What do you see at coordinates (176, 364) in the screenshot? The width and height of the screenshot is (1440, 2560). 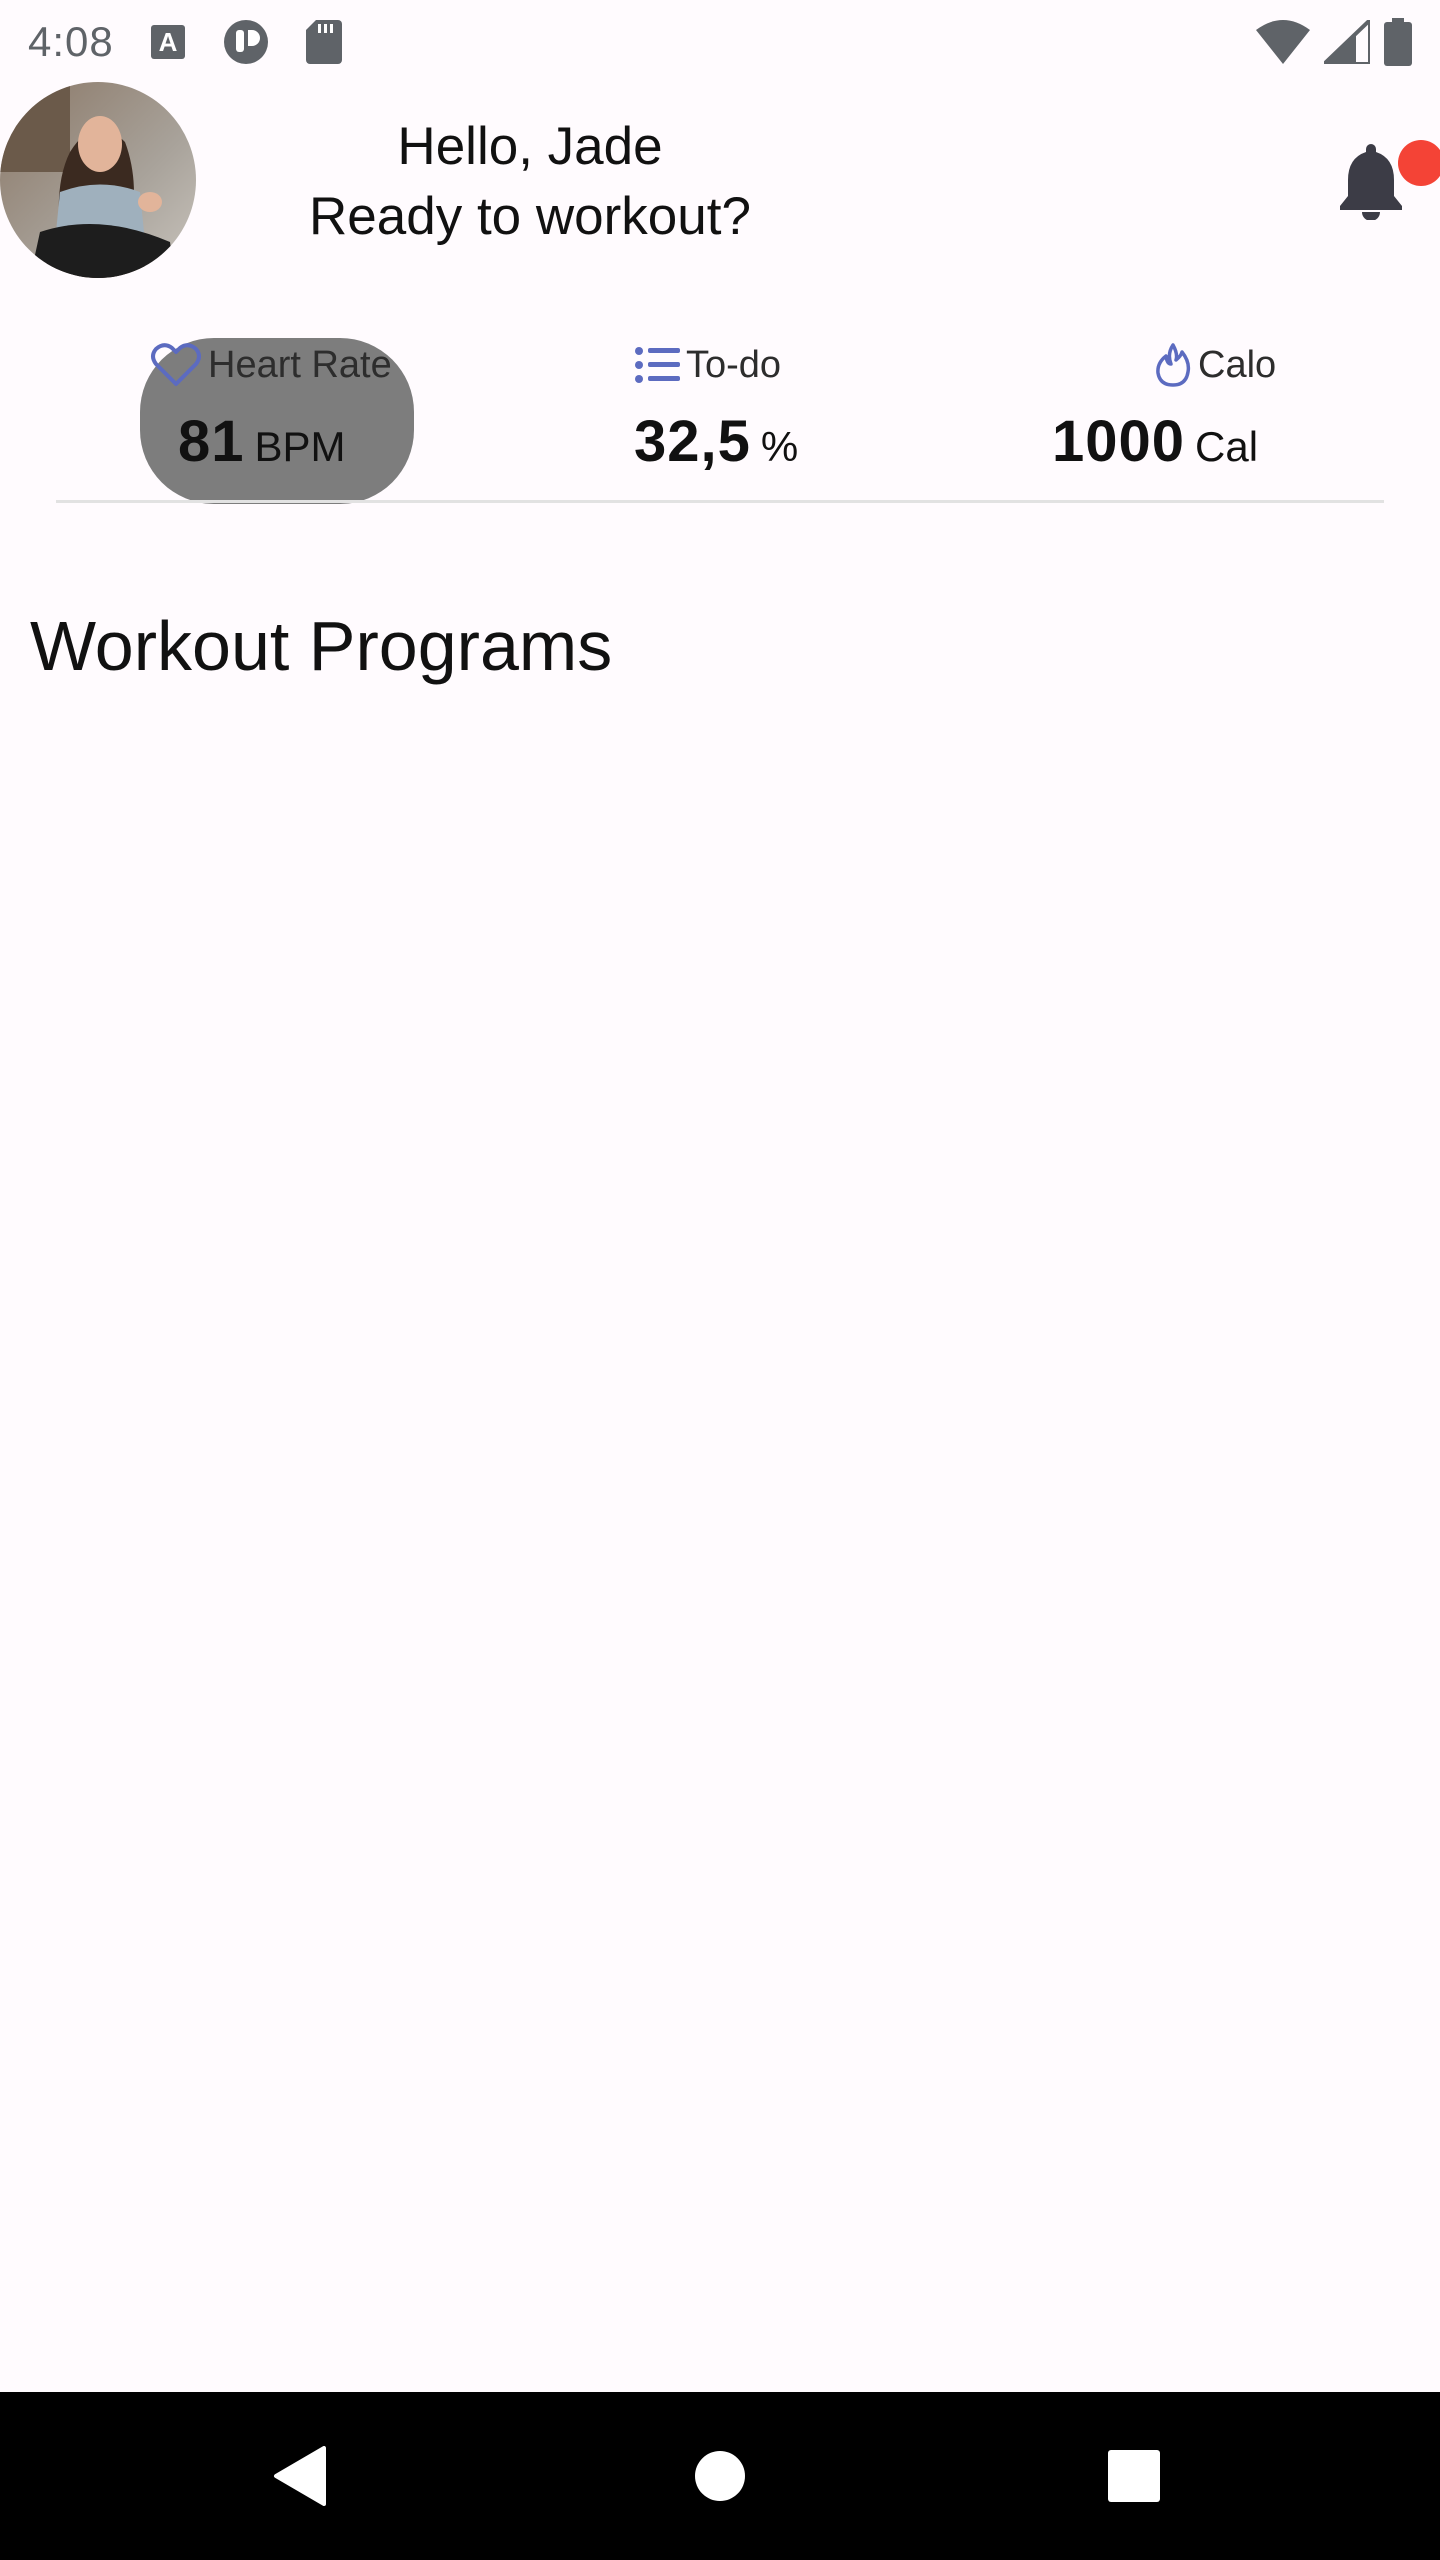 I see `heart-icon` at bounding box center [176, 364].